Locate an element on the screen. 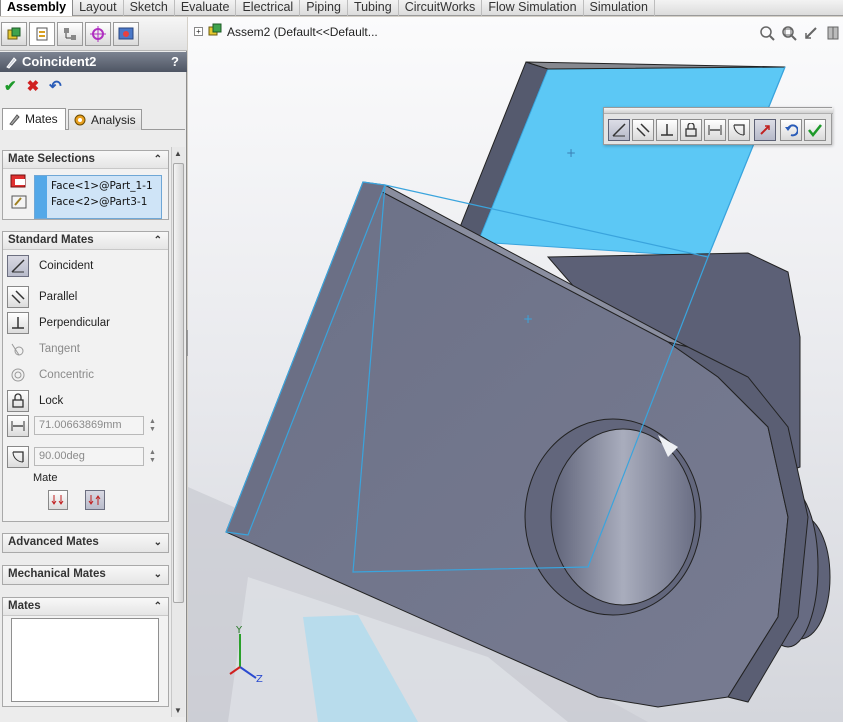  scrollbar-thumb is located at coordinates (178, 383).